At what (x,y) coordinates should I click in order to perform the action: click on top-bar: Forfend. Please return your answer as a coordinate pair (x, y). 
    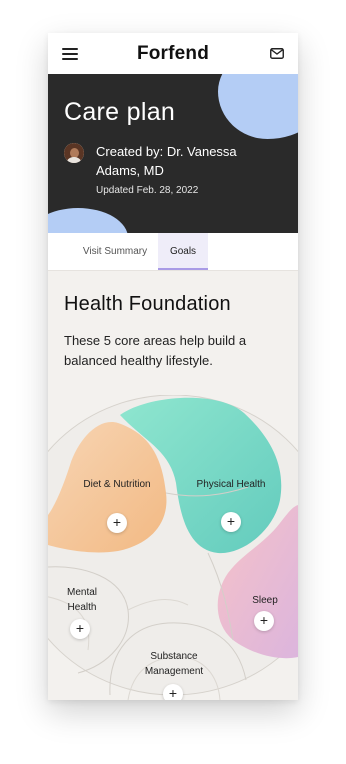
    Looking at the image, I should click on (173, 53).